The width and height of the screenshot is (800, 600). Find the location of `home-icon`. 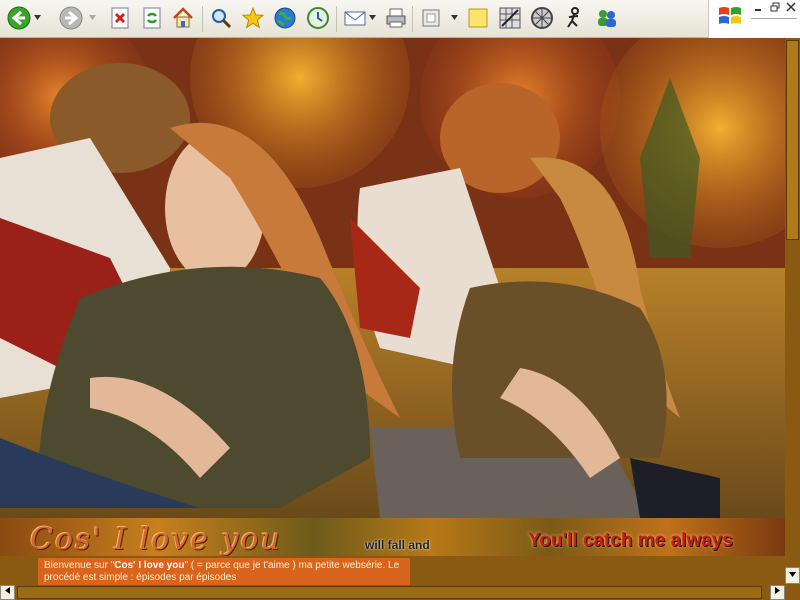

home-icon is located at coordinates (183, 17).